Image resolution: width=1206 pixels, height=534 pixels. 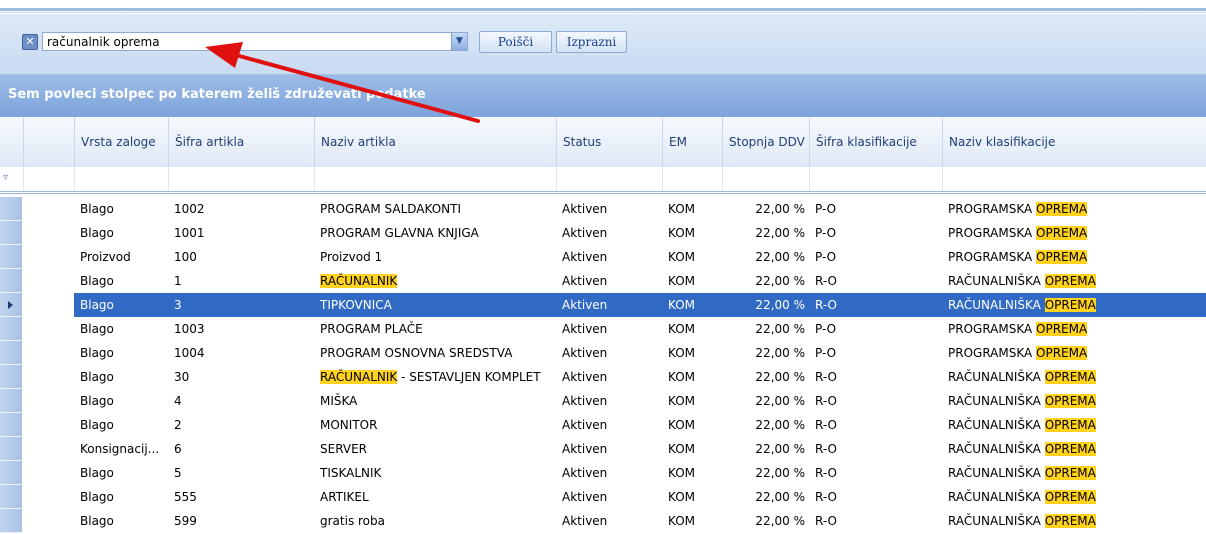 I want to click on filter-funnel-icon: ▿, so click(x=5, y=177).